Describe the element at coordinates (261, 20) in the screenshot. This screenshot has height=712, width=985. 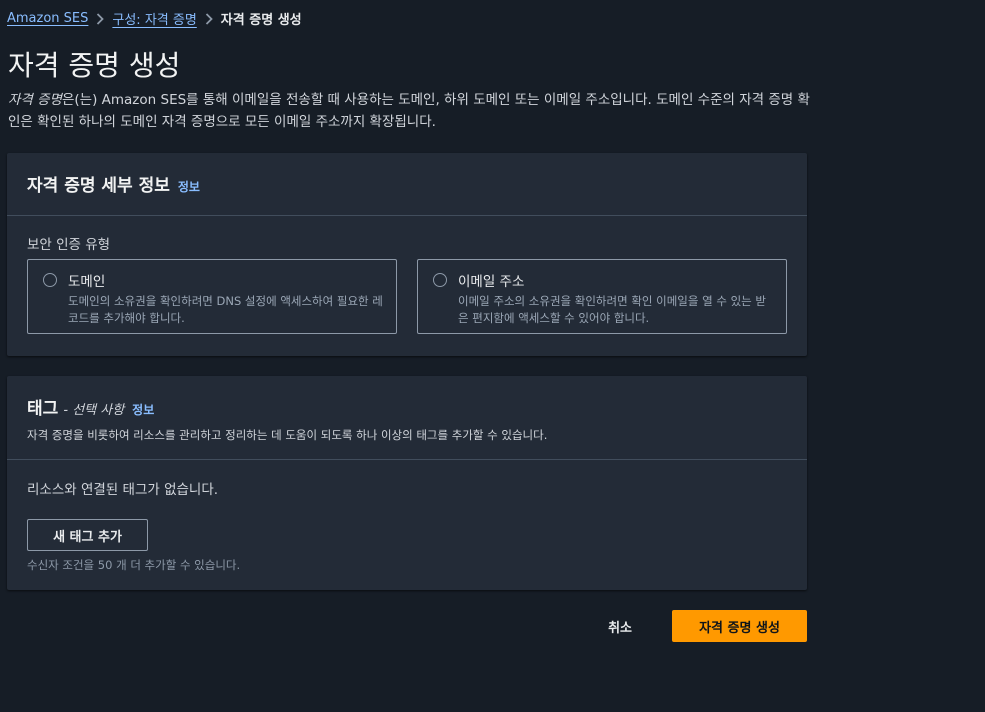
I see `breadcrumb-current: 자격 증명 생성` at that location.